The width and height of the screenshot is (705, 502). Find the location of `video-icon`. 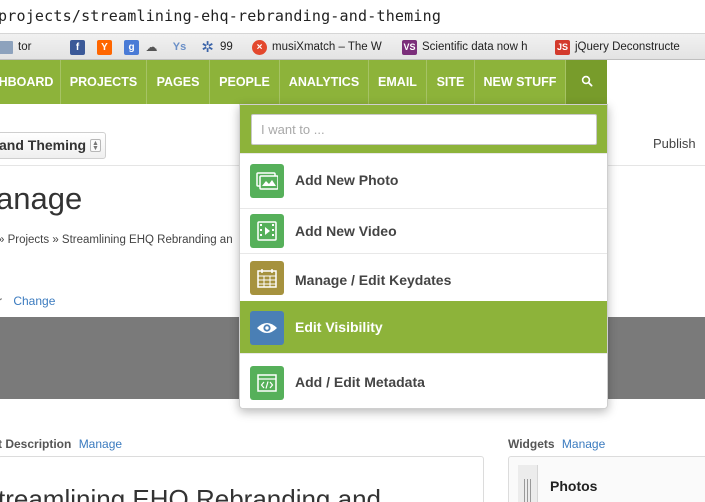

video-icon is located at coordinates (267, 231).